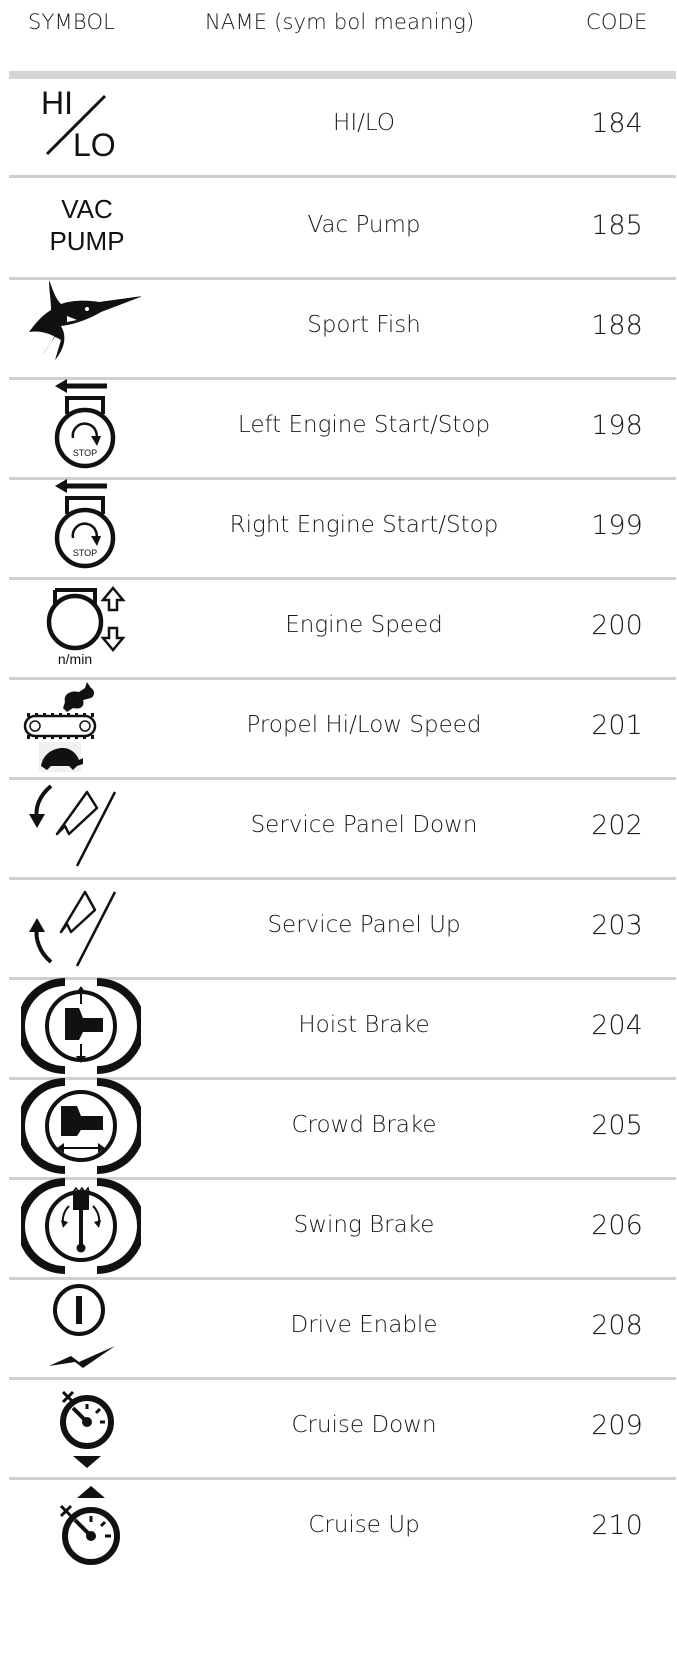  What do you see at coordinates (81, 1126) in the screenshot?
I see `crowd-brake-icon` at bounding box center [81, 1126].